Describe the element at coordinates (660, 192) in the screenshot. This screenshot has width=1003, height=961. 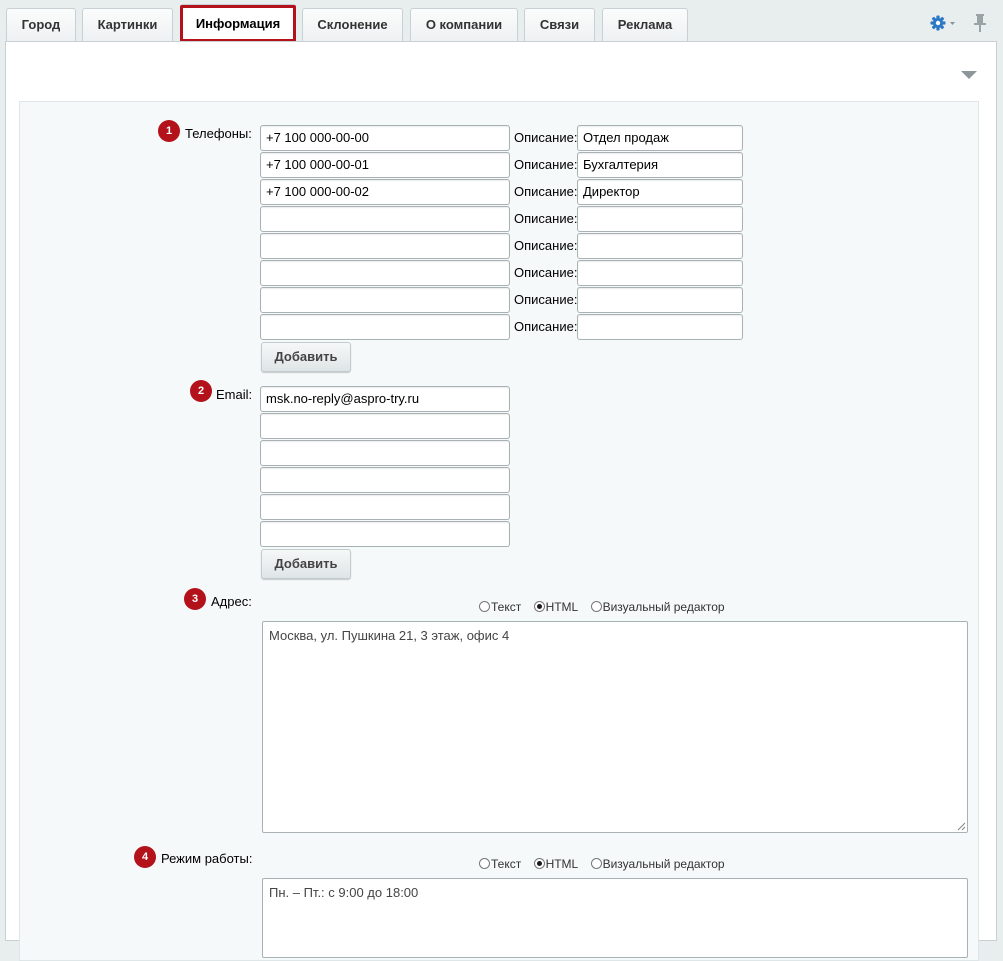
I see `phone-description-input: Директор` at that location.